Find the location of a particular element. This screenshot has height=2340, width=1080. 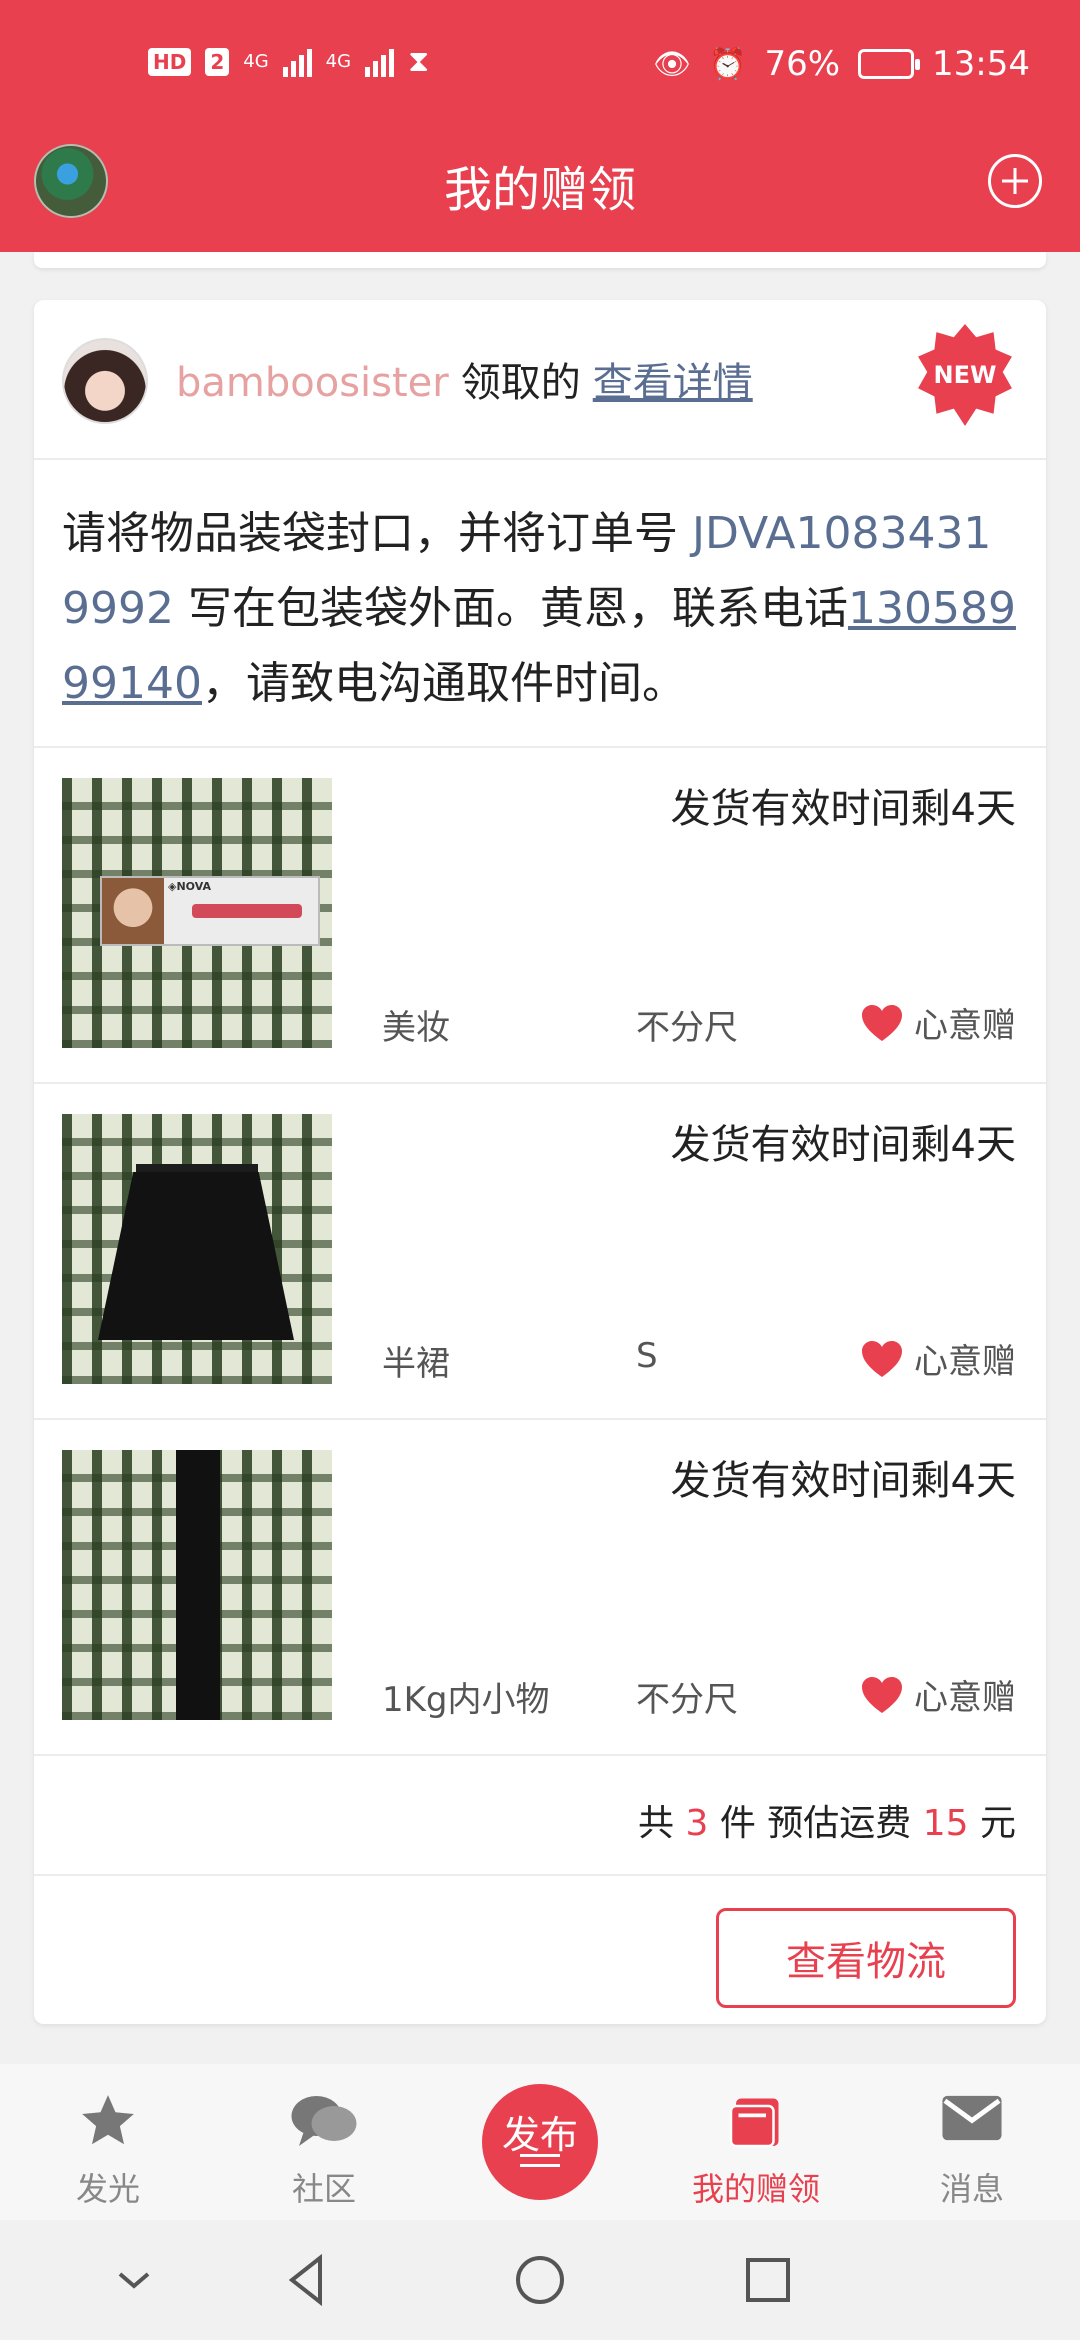

tab-messages: 消息 is located at coordinates (972, 2142).